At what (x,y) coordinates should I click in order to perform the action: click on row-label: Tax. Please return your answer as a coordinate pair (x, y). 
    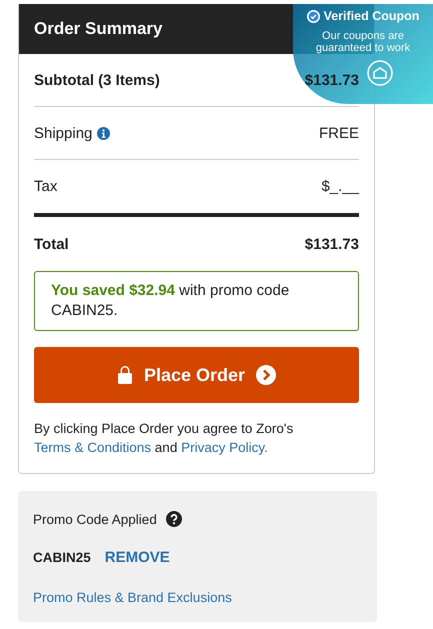
    Looking at the image, I should click on (46, 186).